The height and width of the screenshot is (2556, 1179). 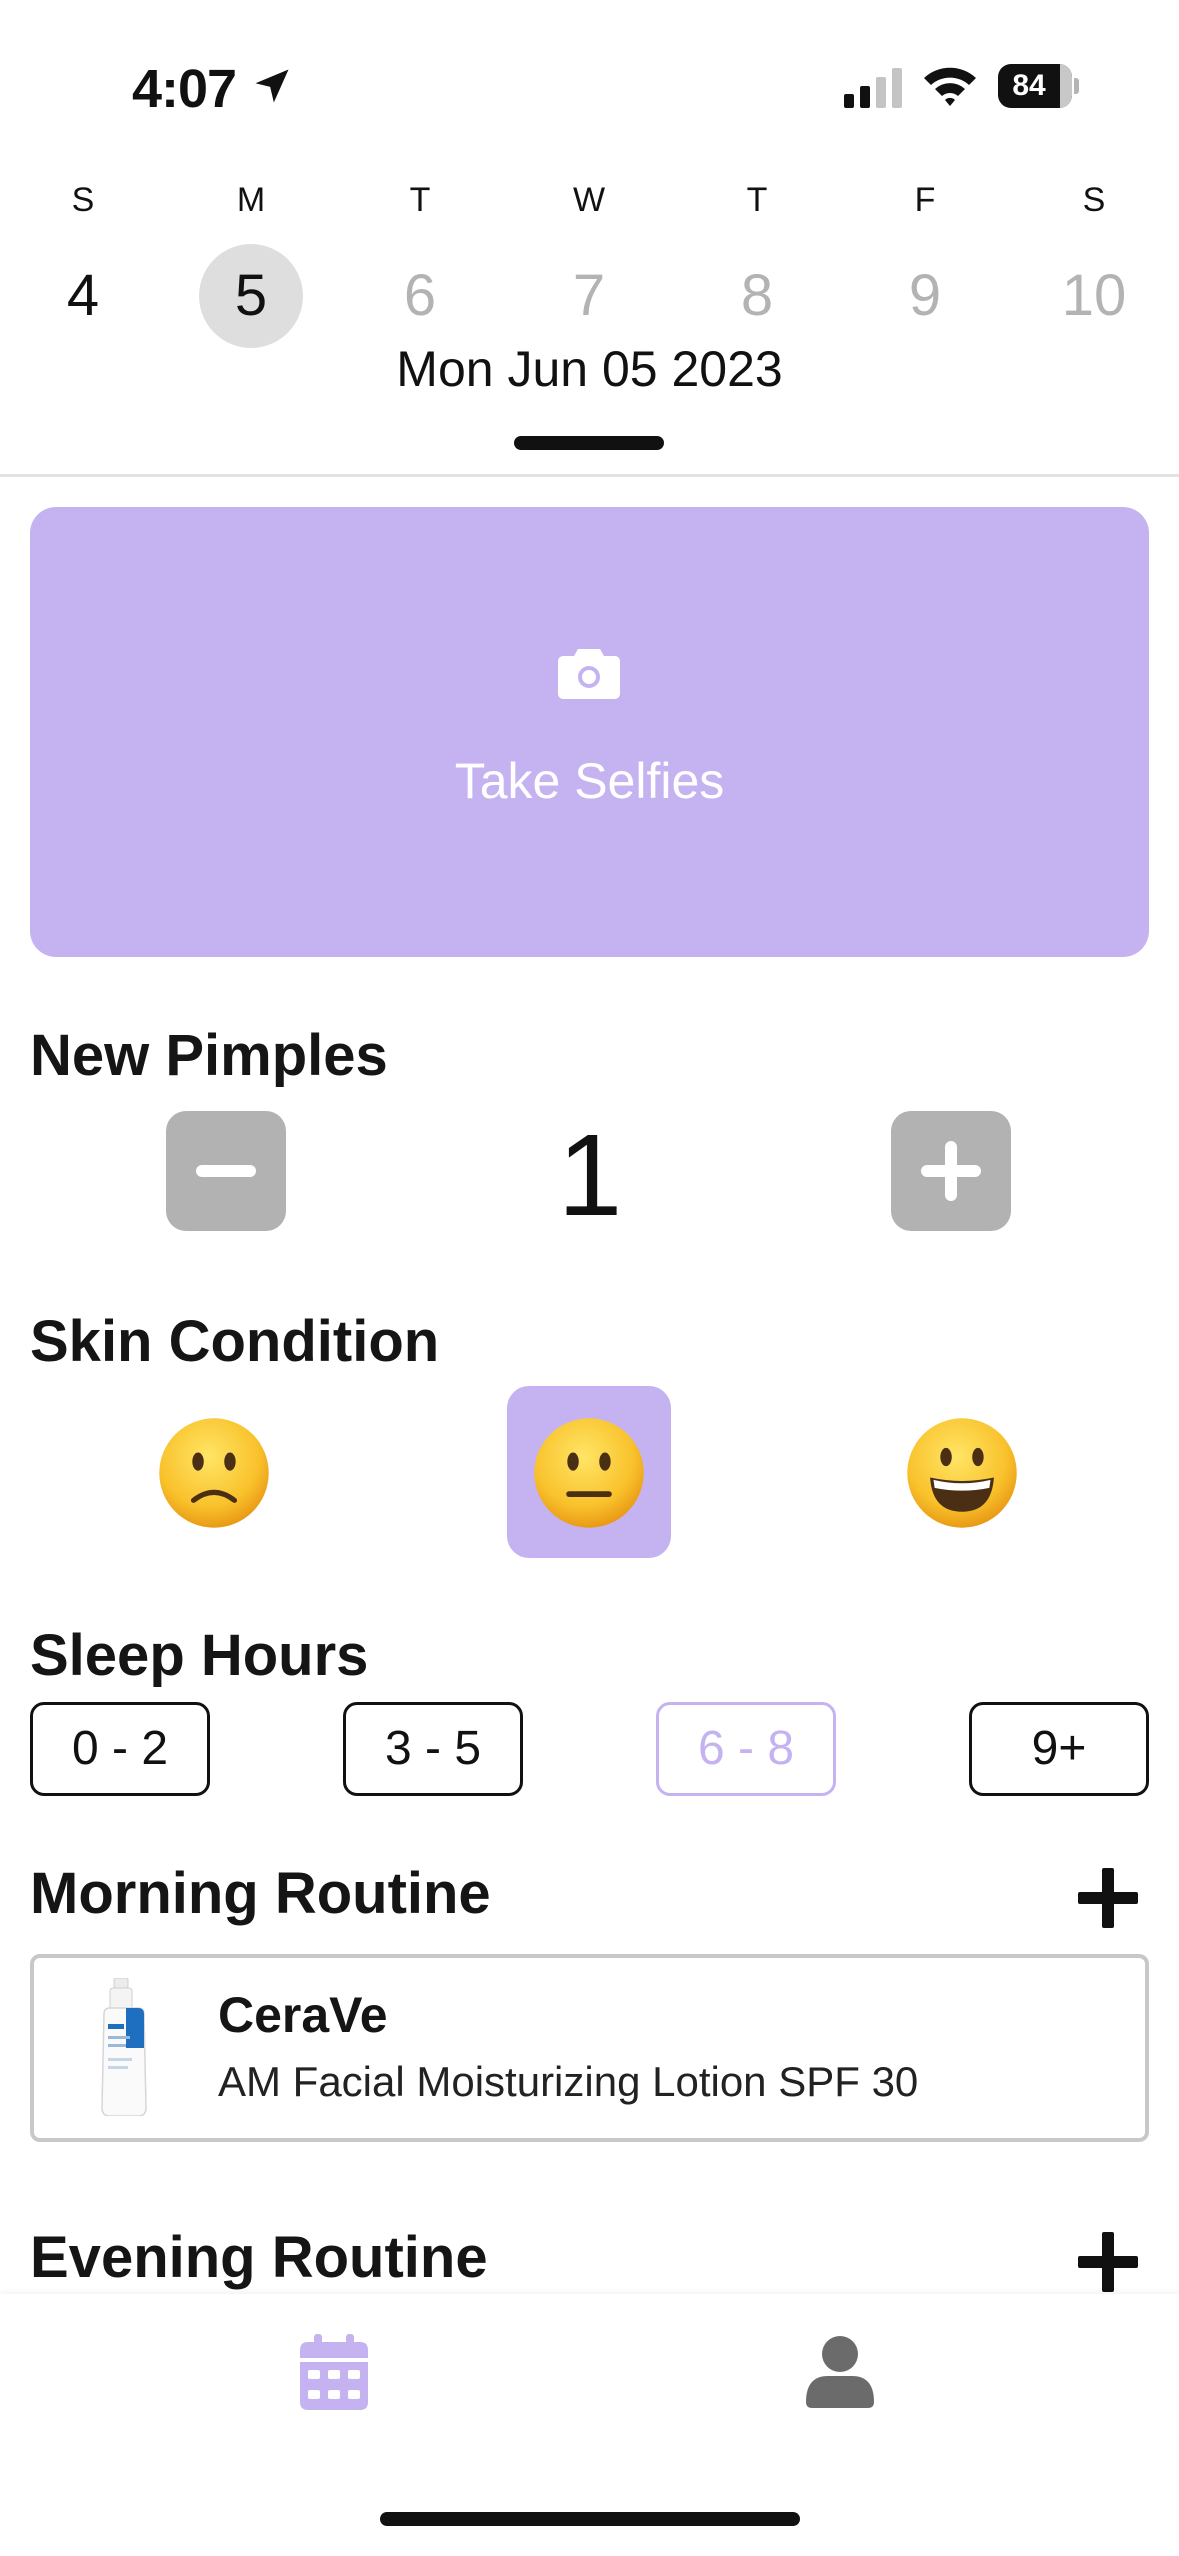 I want to click on day-letter: F, so click(x=925, y=200).